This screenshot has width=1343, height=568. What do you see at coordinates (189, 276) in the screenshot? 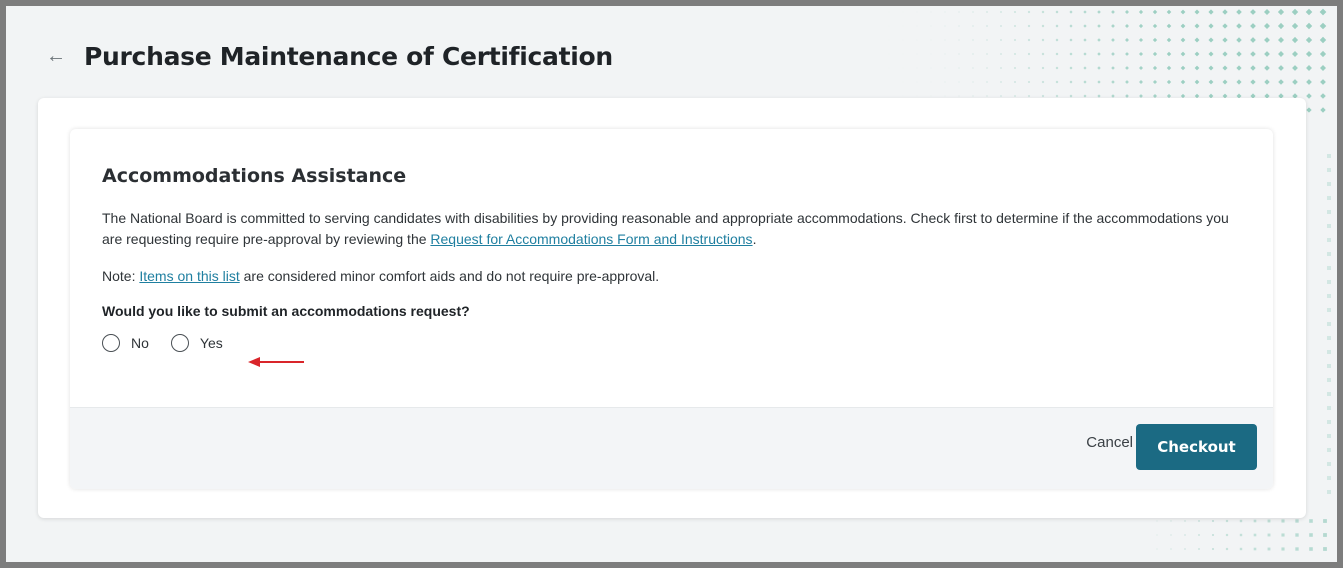
I see `items-list-link: Items on this list` at bounding box center [189, 276].